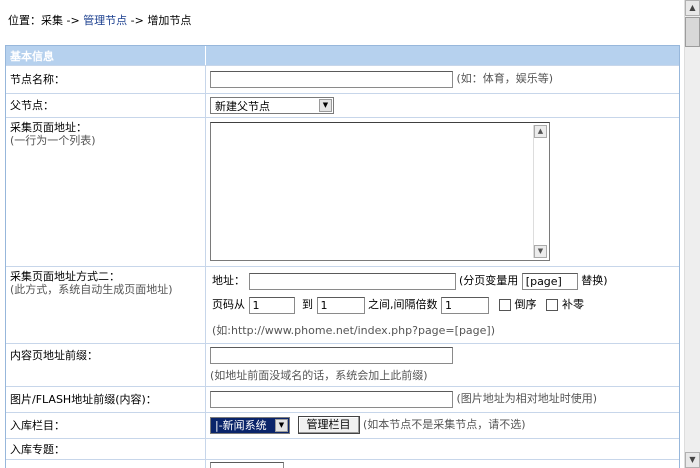 The height and width of the screenshot is (468, 700). I want to click on node-name-hint: (如：体育，娱乐等), so click(505, 78).